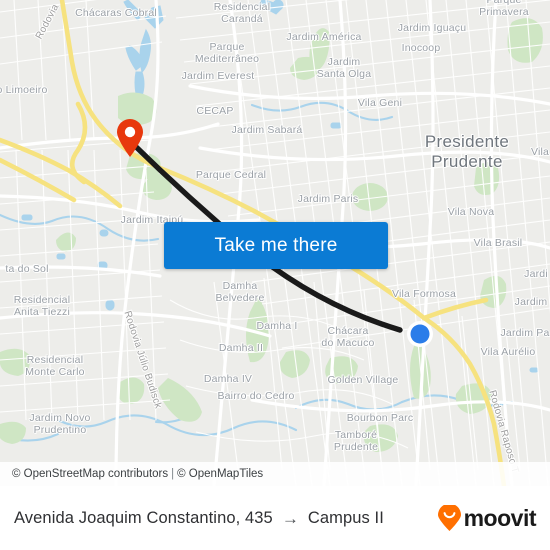  I want to click on take-me-there-button: Take me there, so click(276, 245).